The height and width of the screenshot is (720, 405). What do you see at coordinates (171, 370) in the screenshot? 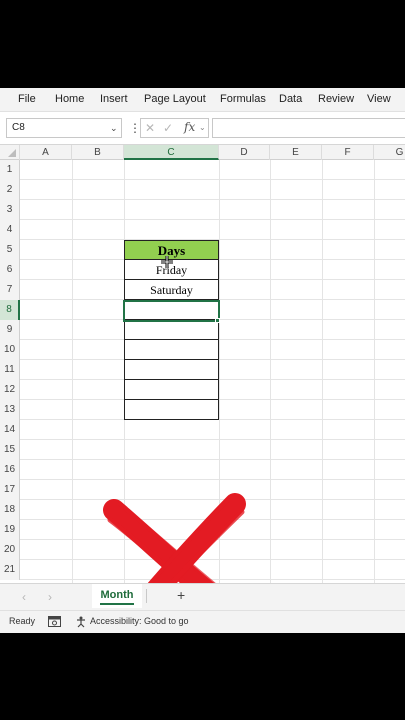
I see `cell-c11` at bounding box center [171, 370].